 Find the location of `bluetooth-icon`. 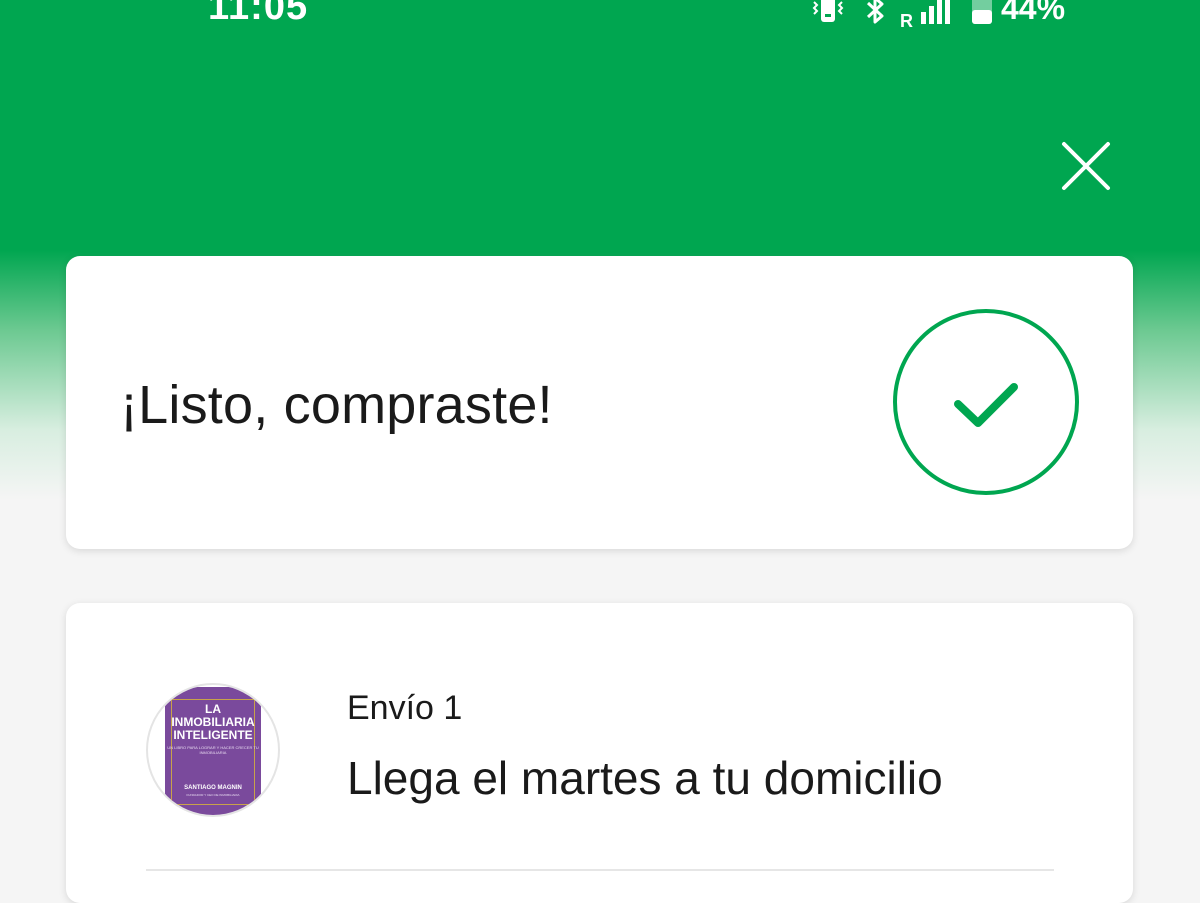

bluetooth-icon is located at coordinates (876, 14).